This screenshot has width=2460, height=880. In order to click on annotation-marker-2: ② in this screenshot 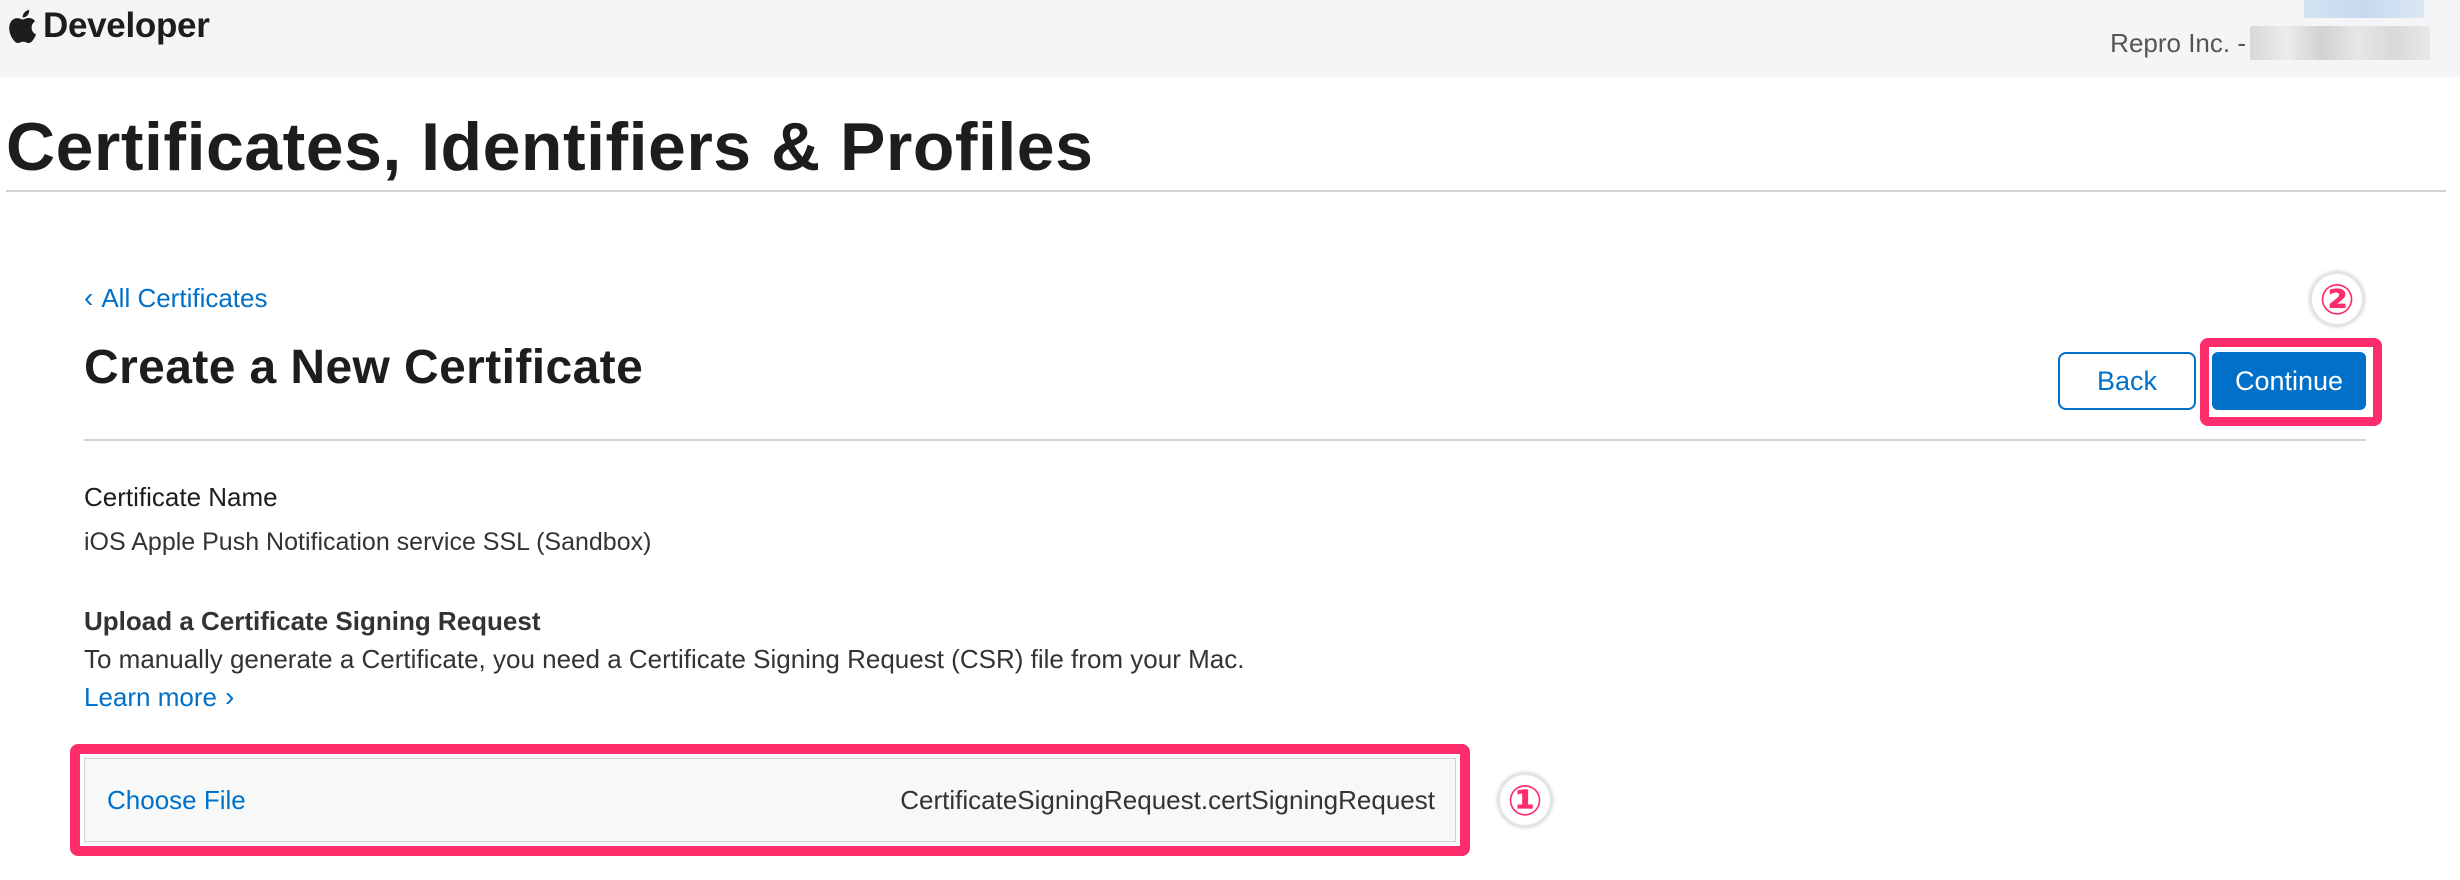, I will do `click(2337, 299)`.